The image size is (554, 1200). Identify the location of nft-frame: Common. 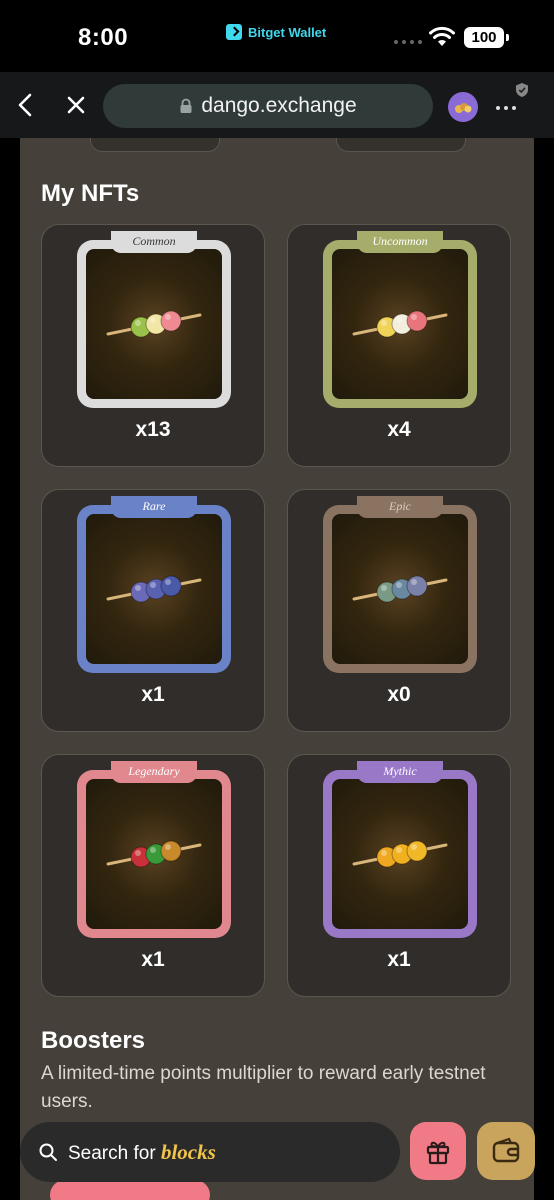
(154, 319).